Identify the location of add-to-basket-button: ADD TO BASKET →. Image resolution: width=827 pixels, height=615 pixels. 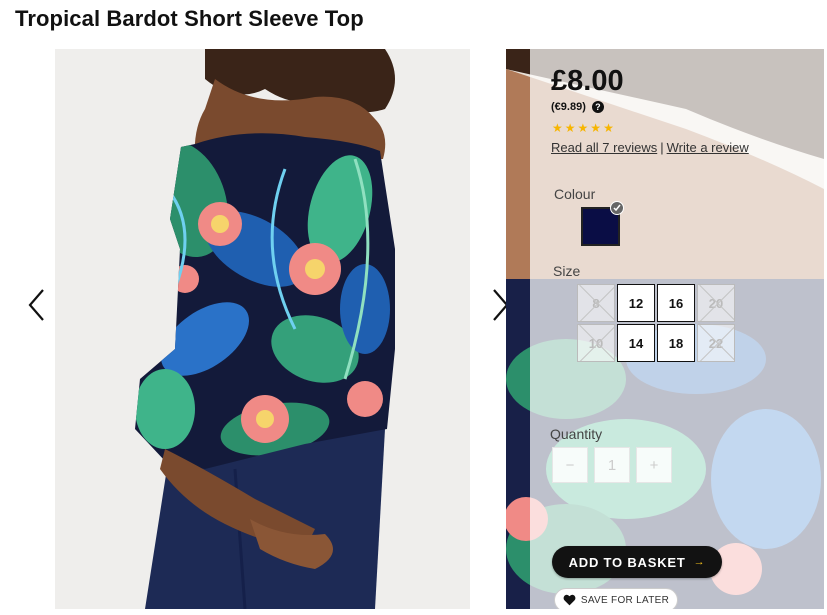
(637, 562).